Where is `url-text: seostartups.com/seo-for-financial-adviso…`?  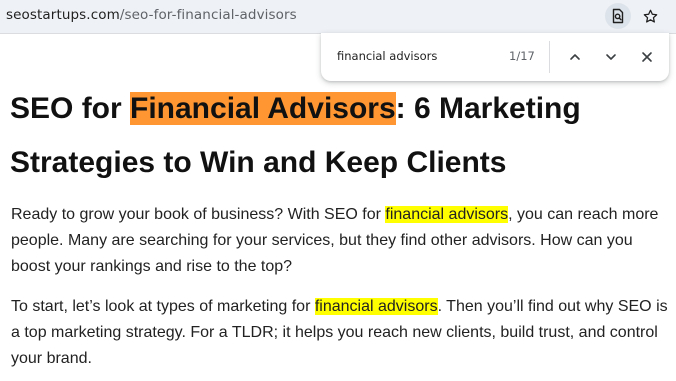
url-text: seostartups.com/seo-for-financial-adviso… is located at coordinates (151, 15).